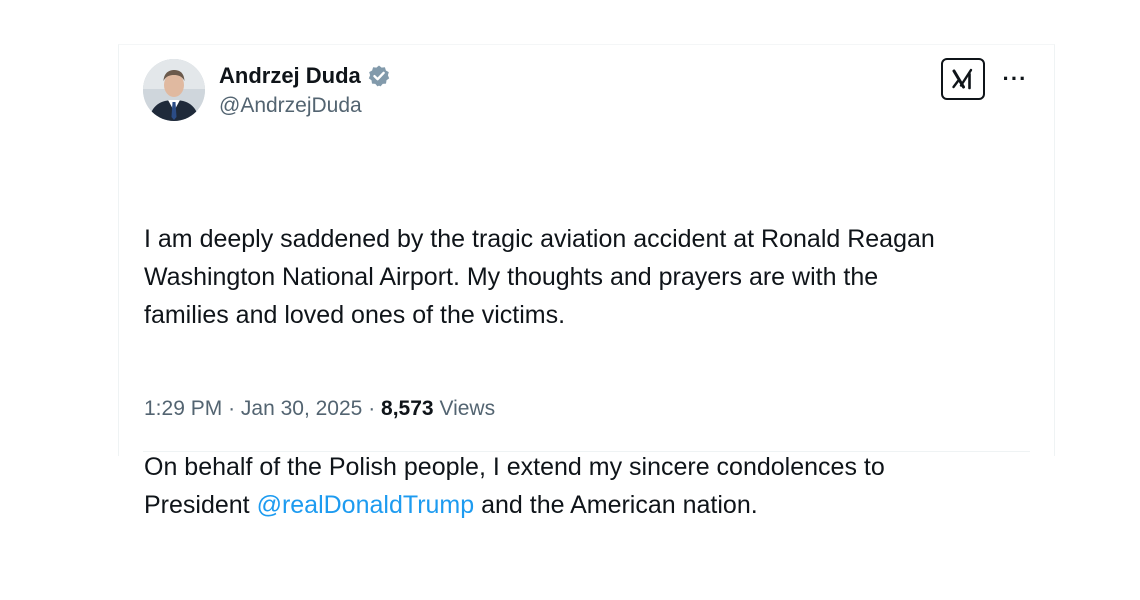 The image size is (1140, 600). What do you see at coordinates (290, 76) in the screenshot?
I see `author-display-name: Andrzej Duda` at bounding box center [290, 76].